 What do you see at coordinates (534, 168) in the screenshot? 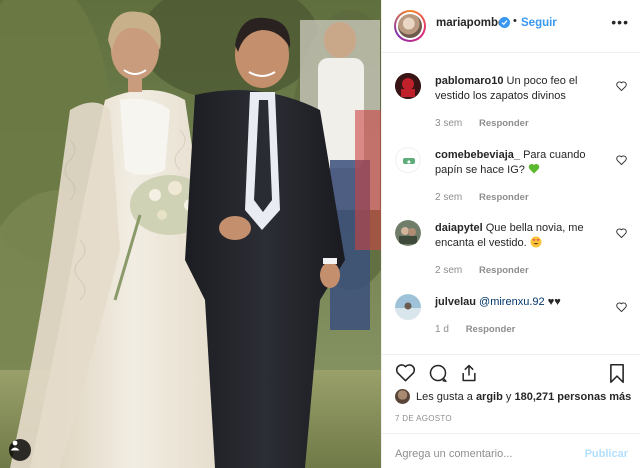
I see `green-heart-emoji-icon` at bounding box center [534, 168].